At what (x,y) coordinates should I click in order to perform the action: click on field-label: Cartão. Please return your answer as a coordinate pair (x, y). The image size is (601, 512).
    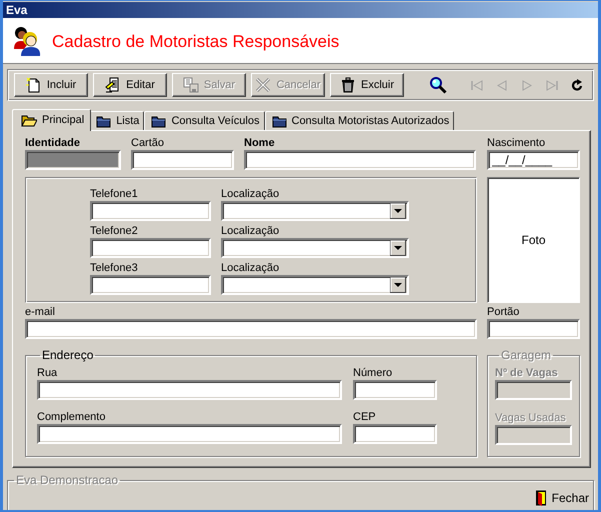
    Looking at the image, I should click on (147, 143).